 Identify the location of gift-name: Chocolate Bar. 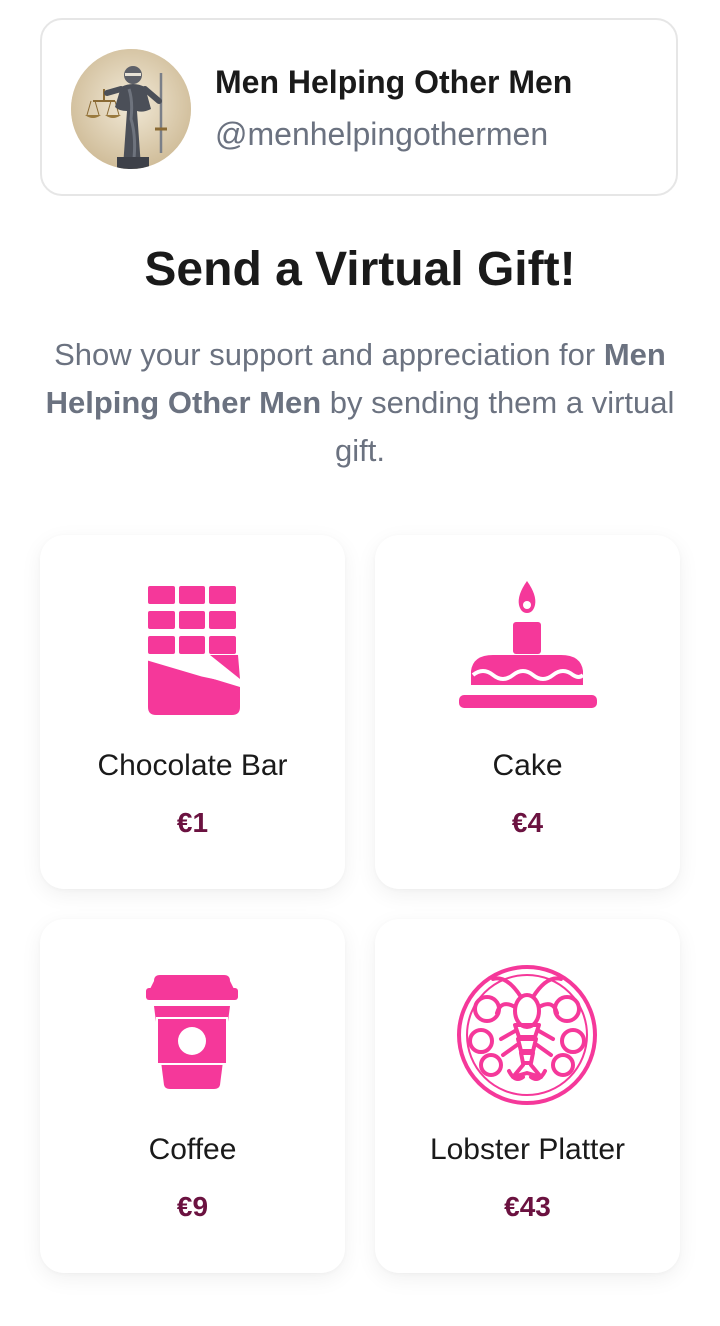
(192, 765).